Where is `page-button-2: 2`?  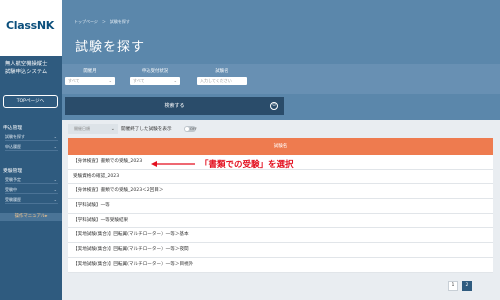
page-button-2: 2 is located at coordinates (467, 286).